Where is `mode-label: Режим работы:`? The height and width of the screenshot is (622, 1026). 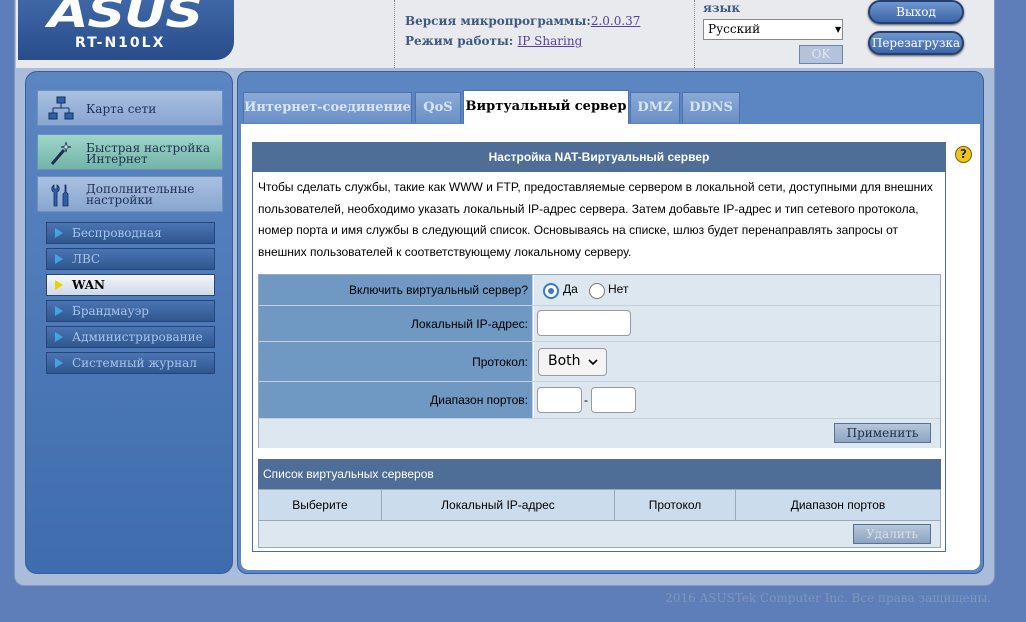 mode-label: Режим работы: is located at coordinates (459, 41).